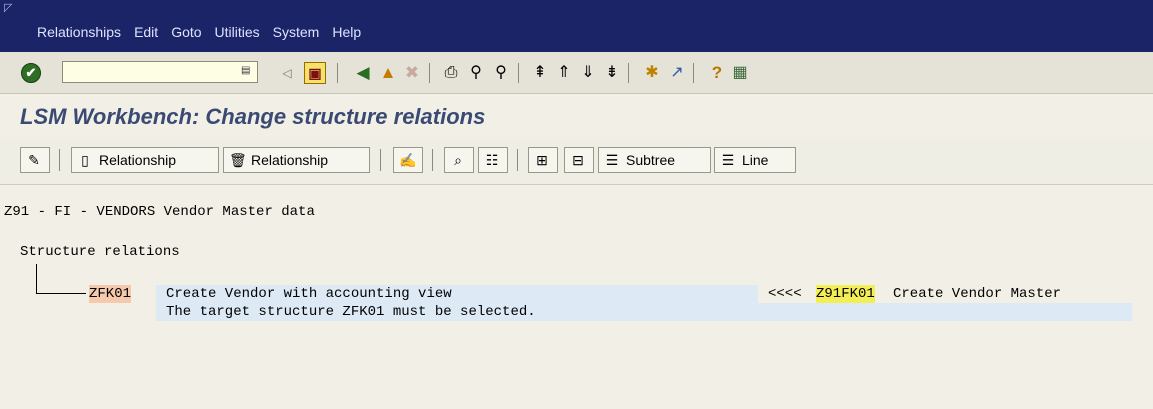 The width and height of the screenshot is (1153, 409). I want to click on previous-page-icon: ⇑, so click(564, 73).